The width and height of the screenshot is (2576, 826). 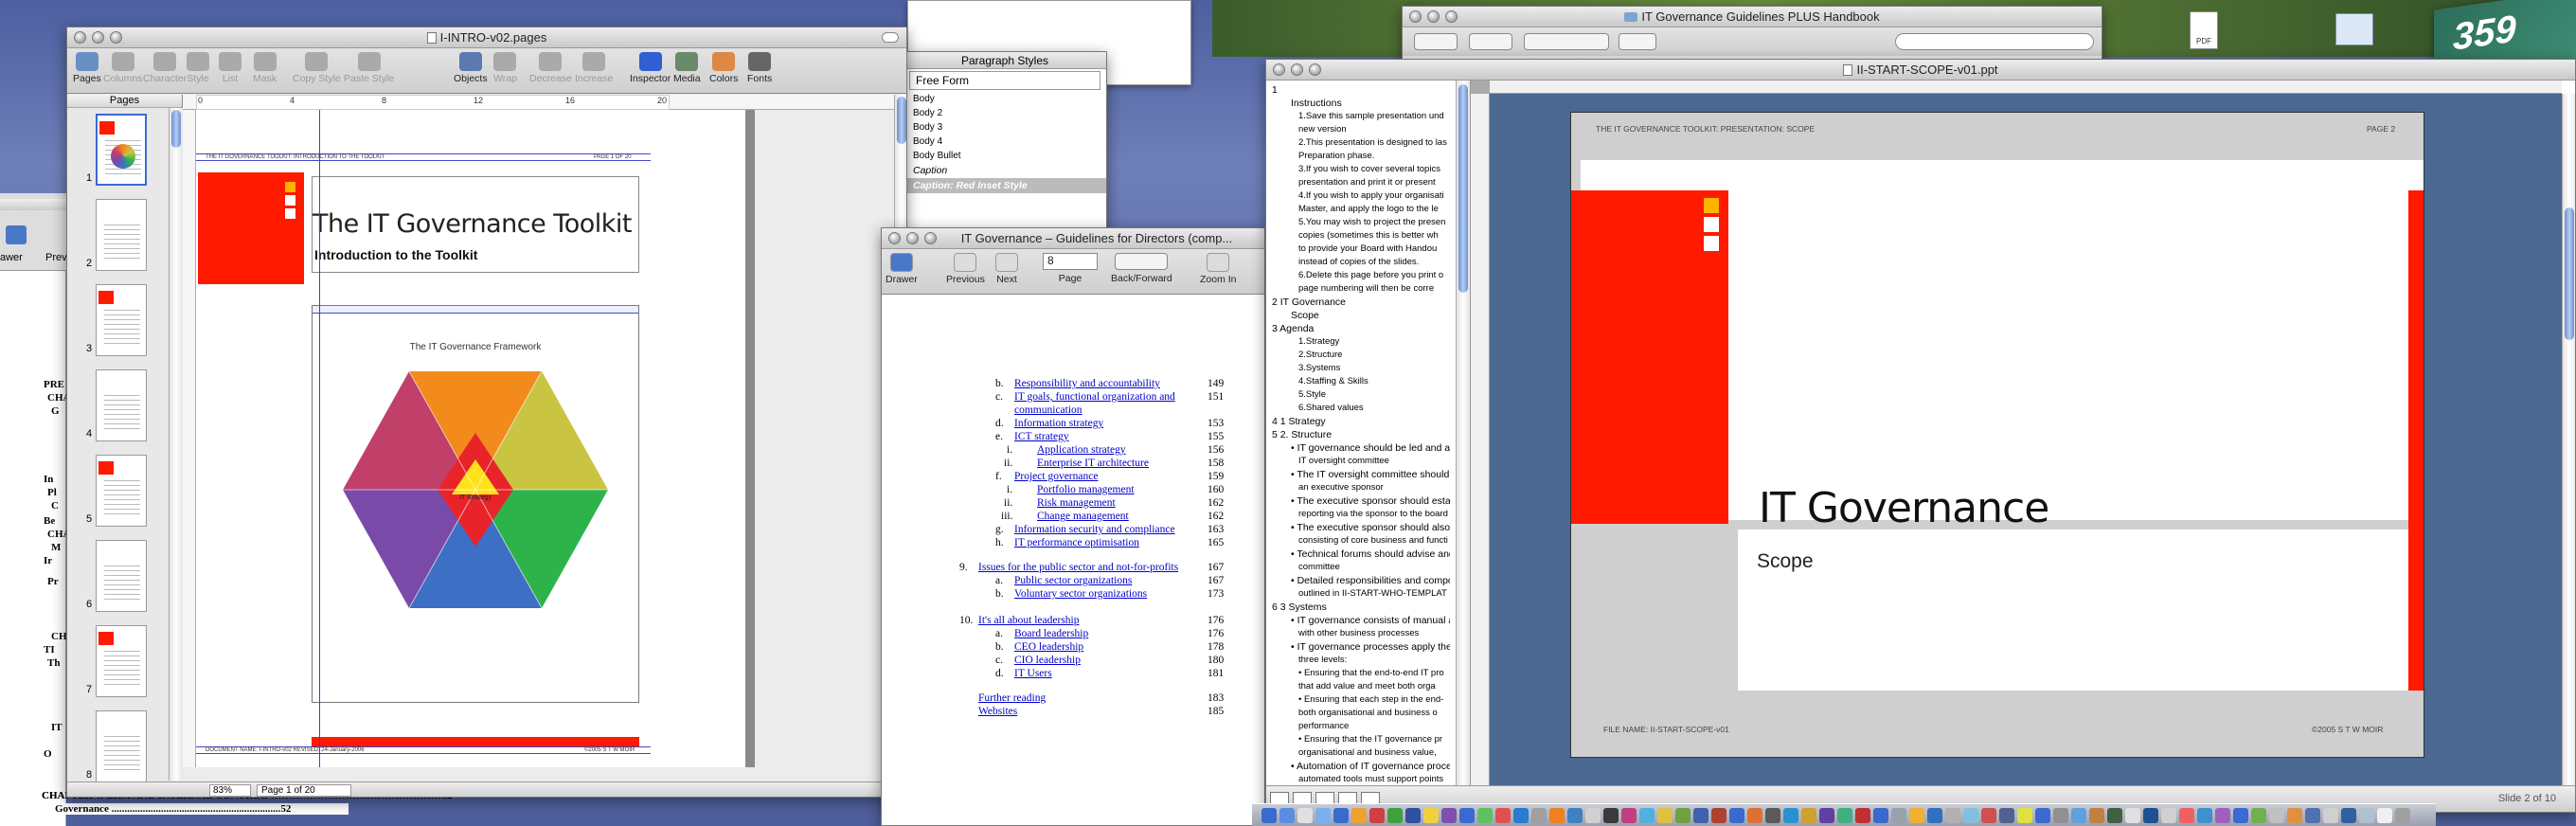 I want to click on toc-link: ICT strategy, so click(x=1041, y=436).